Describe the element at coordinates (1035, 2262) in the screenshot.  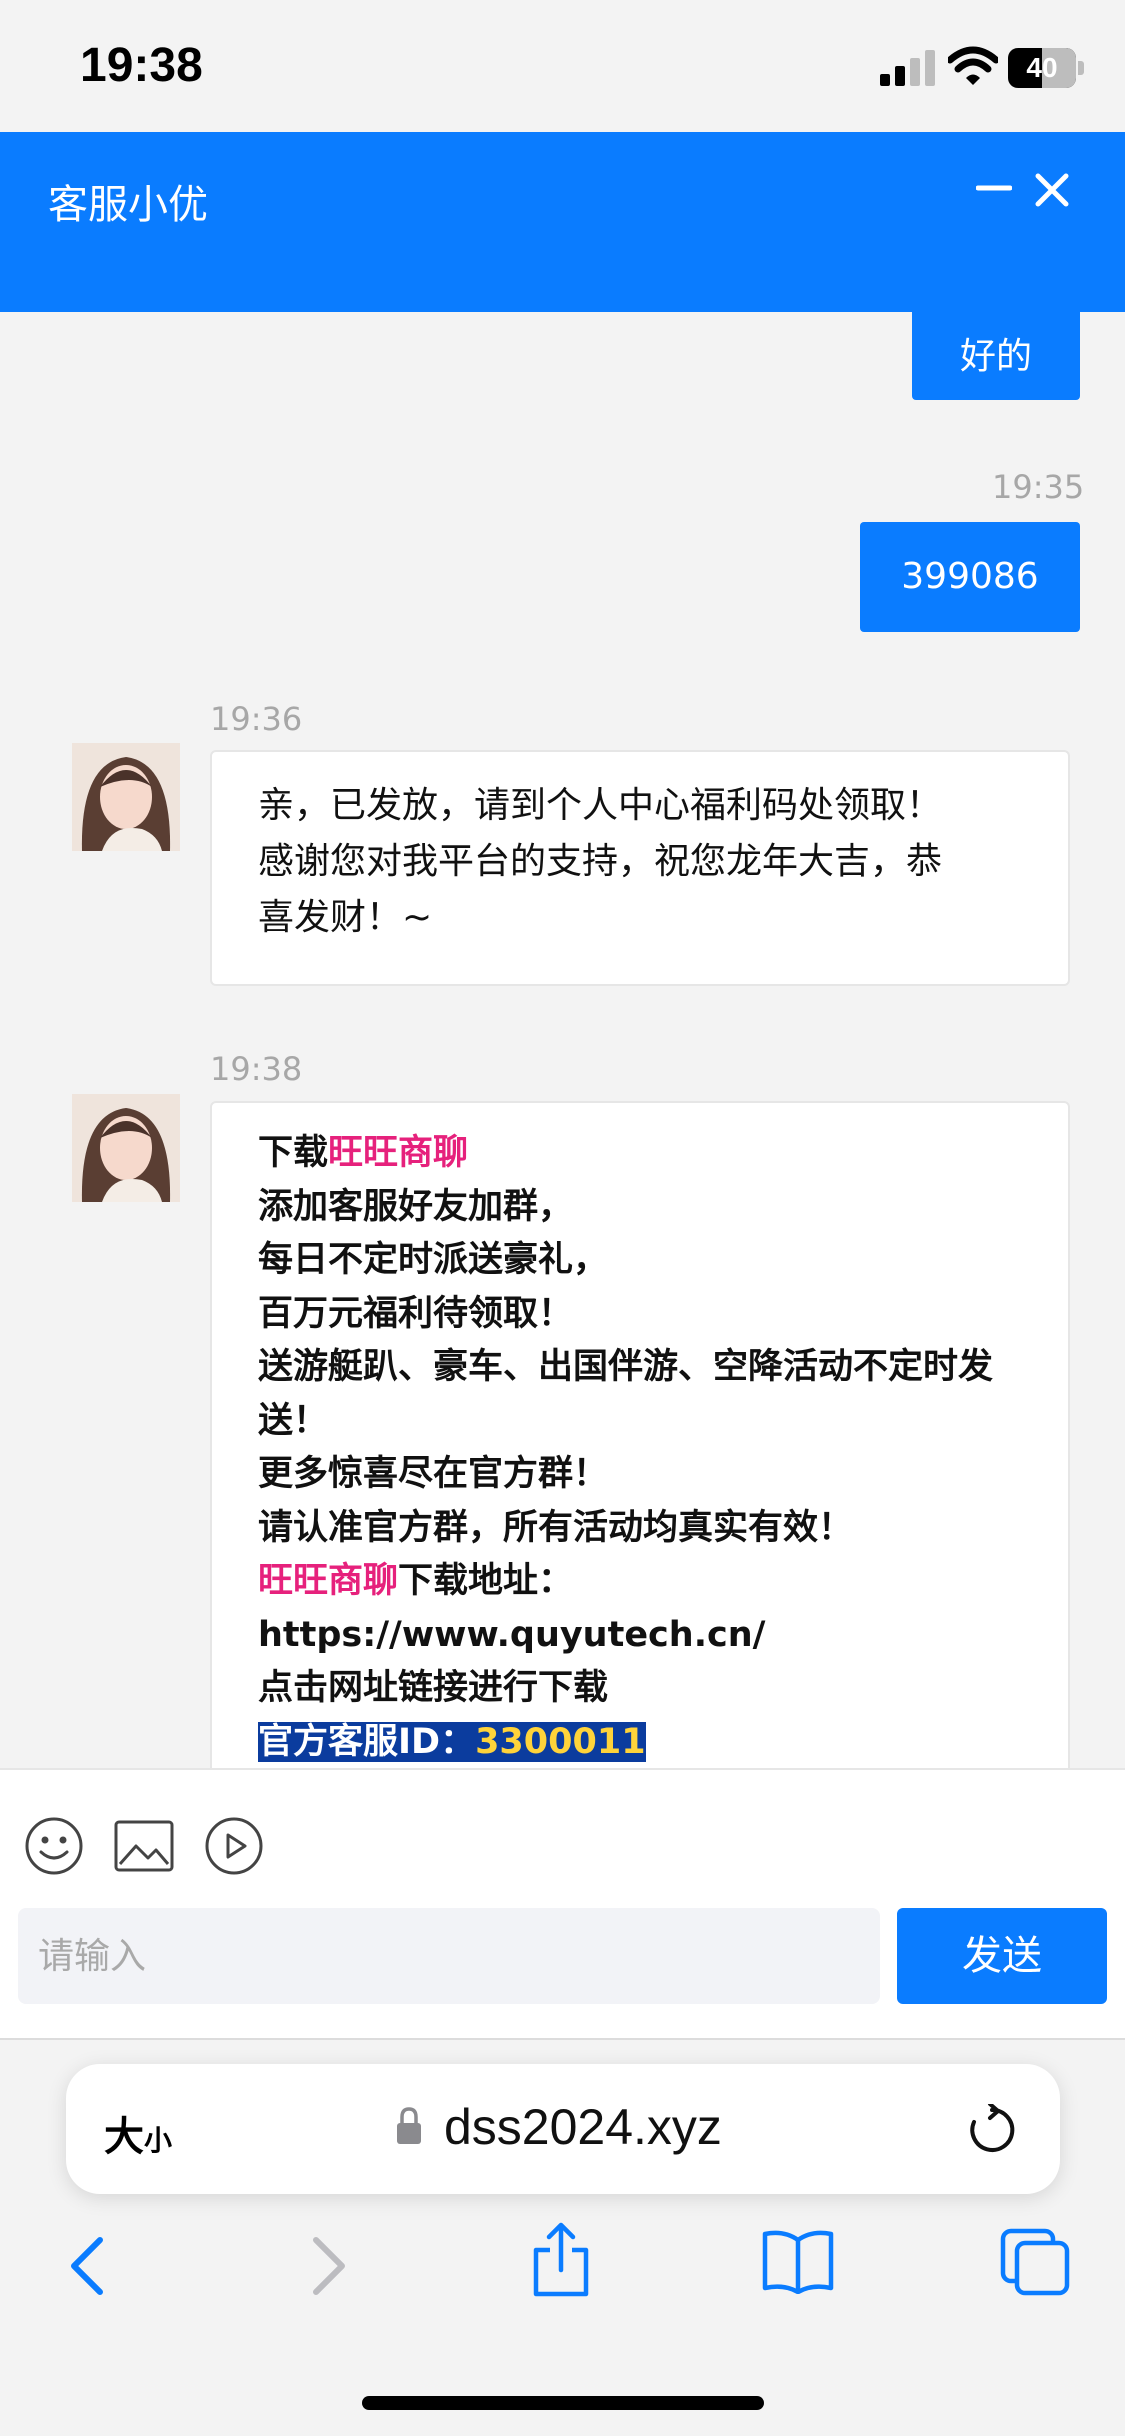
I see `tabs-icon` at that location.